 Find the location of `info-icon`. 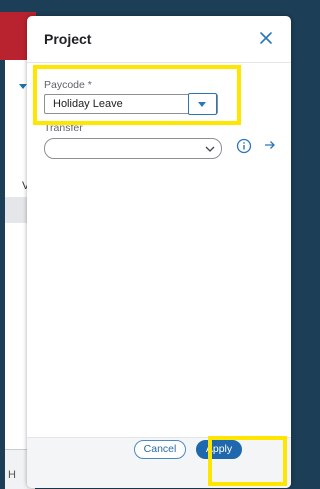

info-icon is located at coordinates (244, 146).